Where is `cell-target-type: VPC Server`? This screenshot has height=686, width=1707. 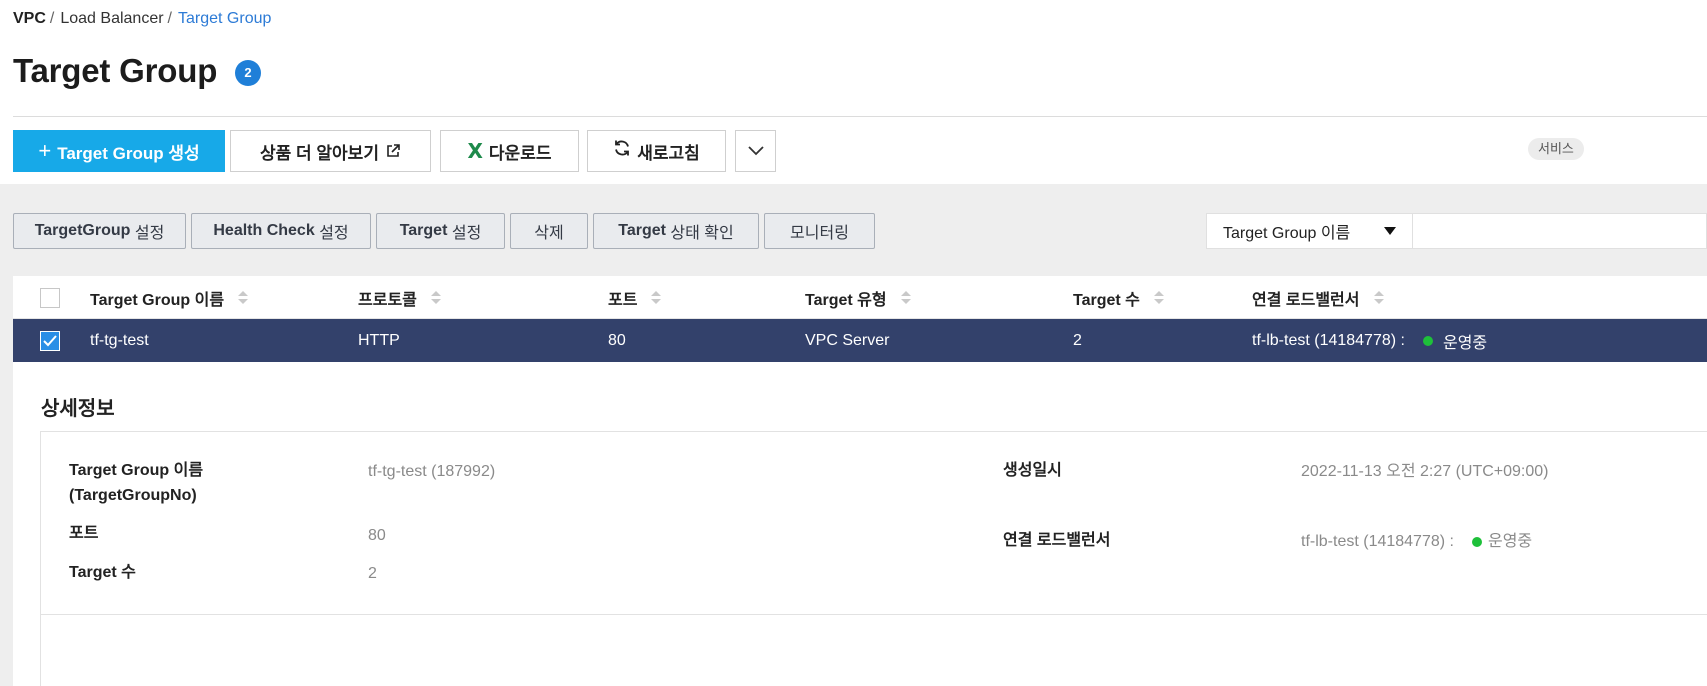
cell-target-type: VPC Server is located at coordinates (847, 340).